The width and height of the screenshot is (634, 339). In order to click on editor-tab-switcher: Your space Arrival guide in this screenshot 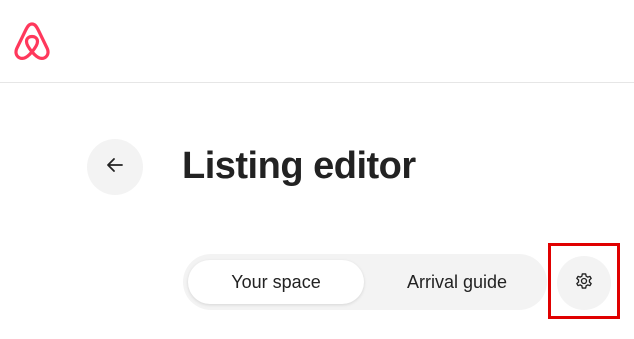, I will do `click(365, 282)`.